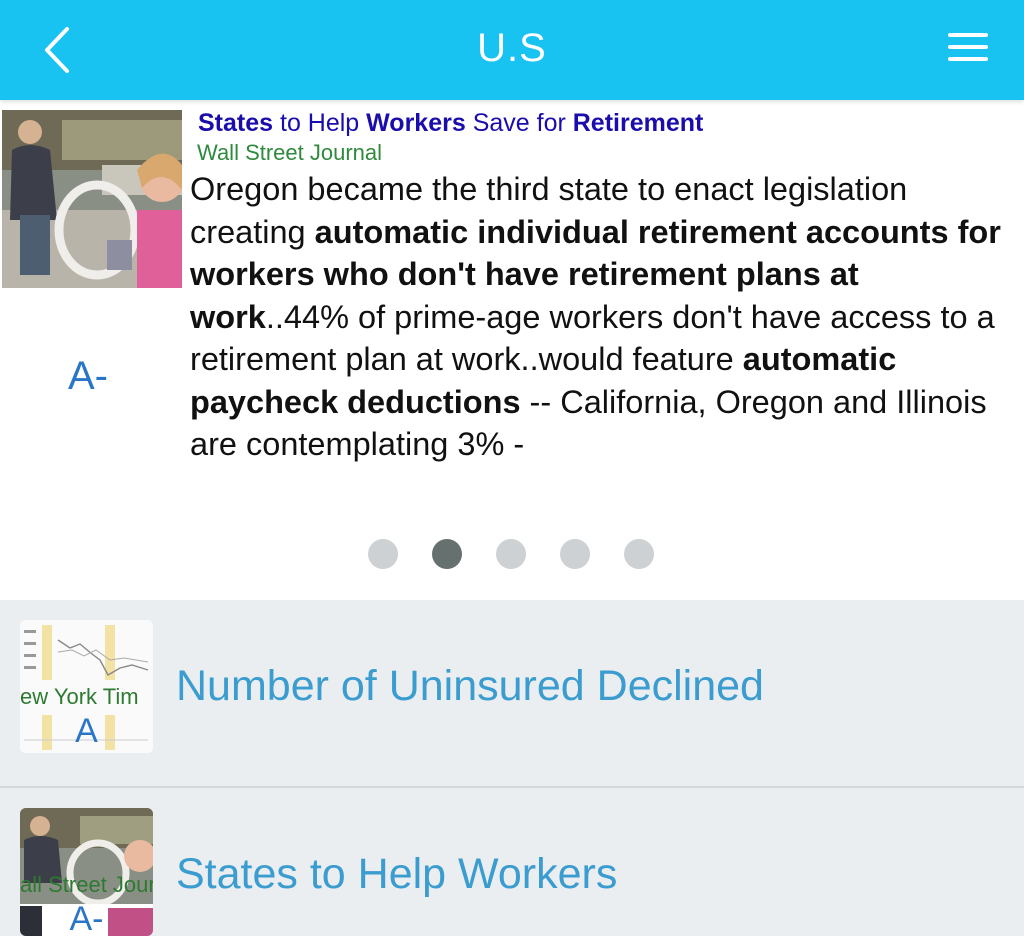 The height and width of the screenshot is (936, 1024). I want to click on list-item-title: Number of Uninsured Declined, so click(470, 686).